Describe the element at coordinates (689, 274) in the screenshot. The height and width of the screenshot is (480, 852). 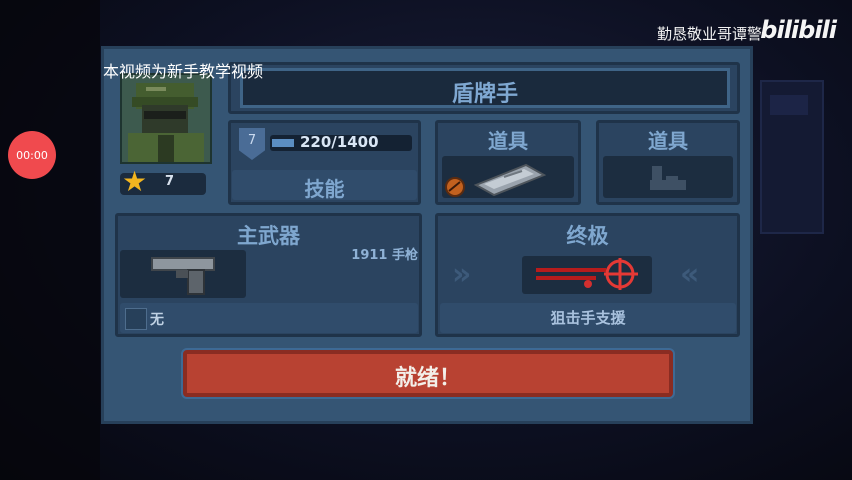
I see `chevron-left-icon: «` at that location.